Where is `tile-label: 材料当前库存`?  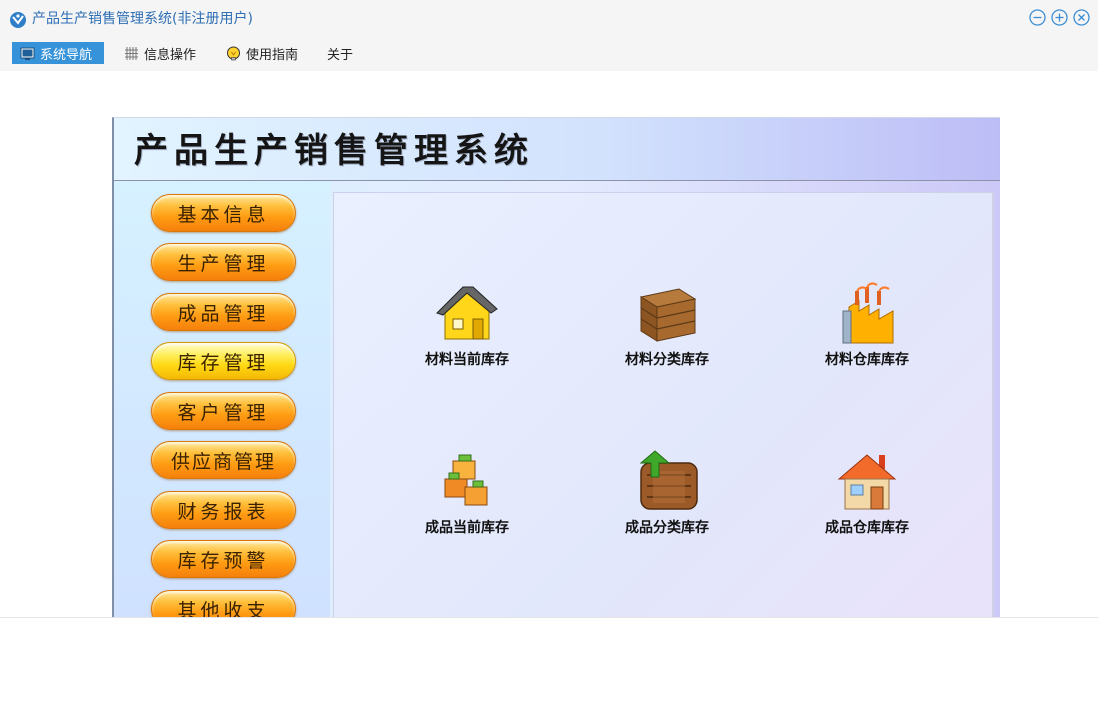 tile-label: 材料当前库存 is located at coordinates (467, 360).